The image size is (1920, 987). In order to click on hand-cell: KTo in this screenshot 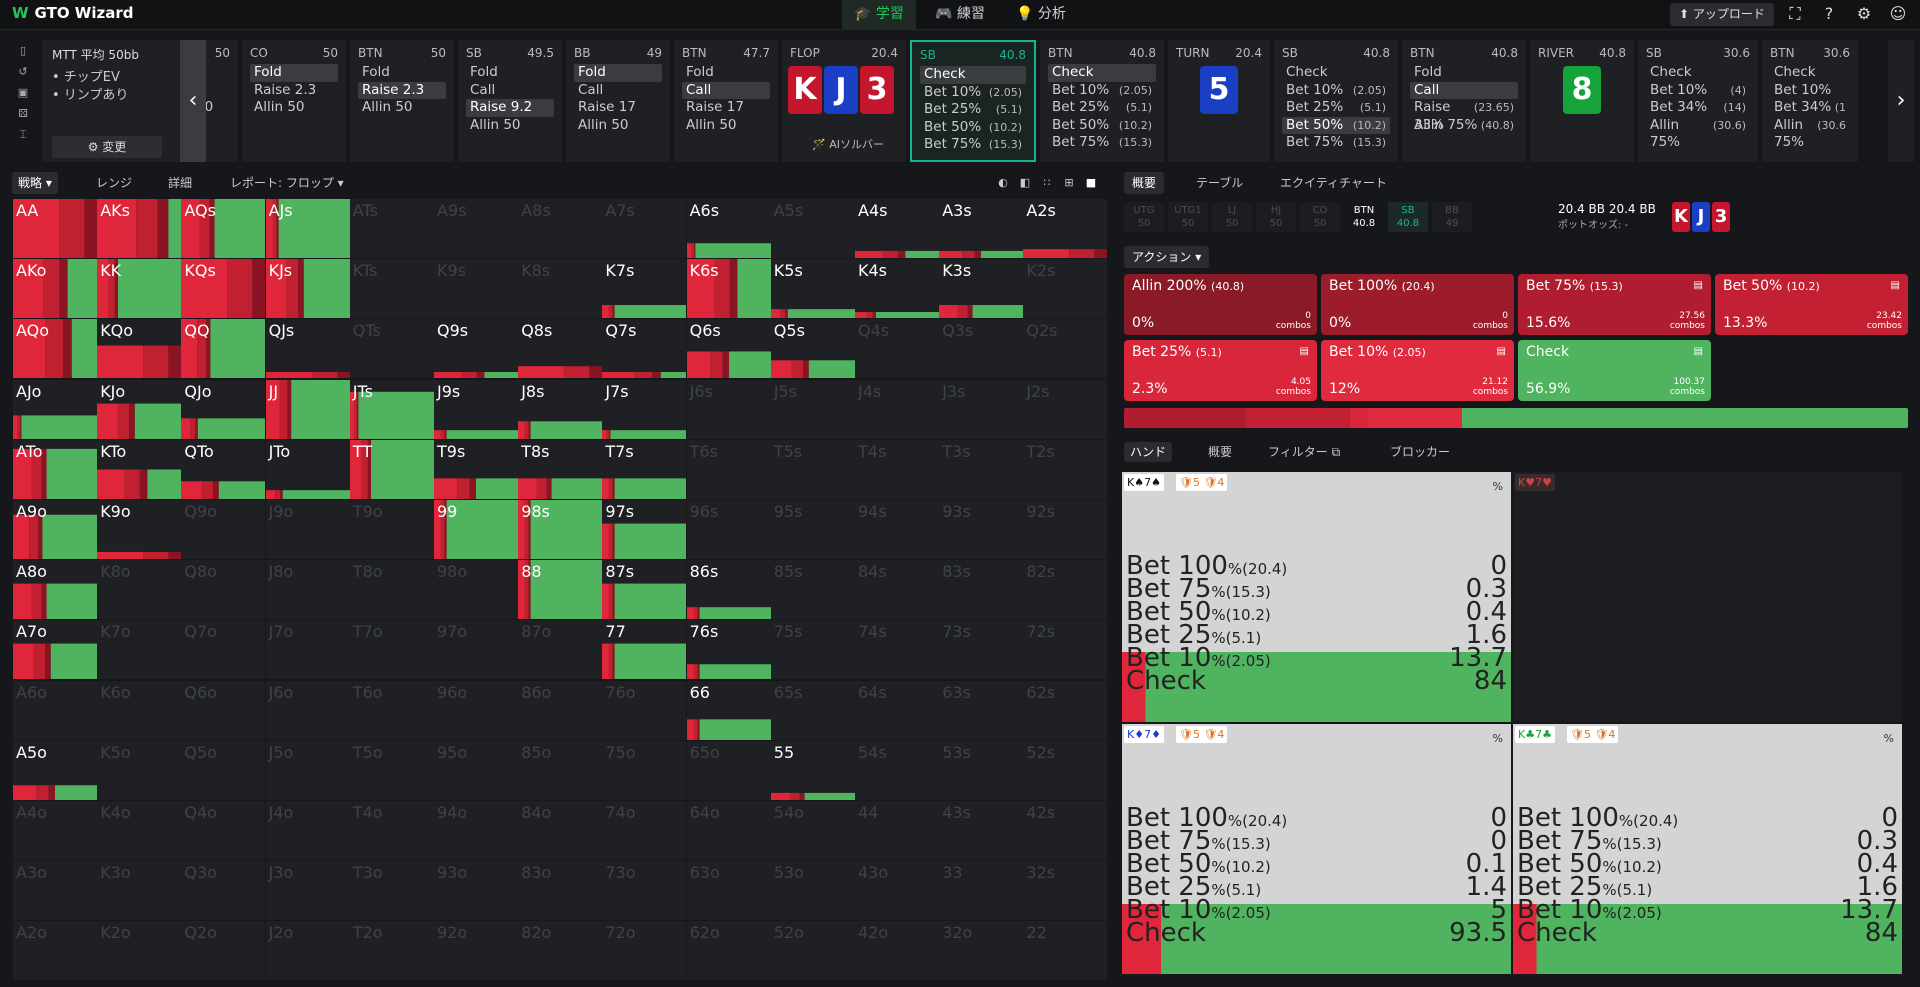, I will do `click(139, 469)`.